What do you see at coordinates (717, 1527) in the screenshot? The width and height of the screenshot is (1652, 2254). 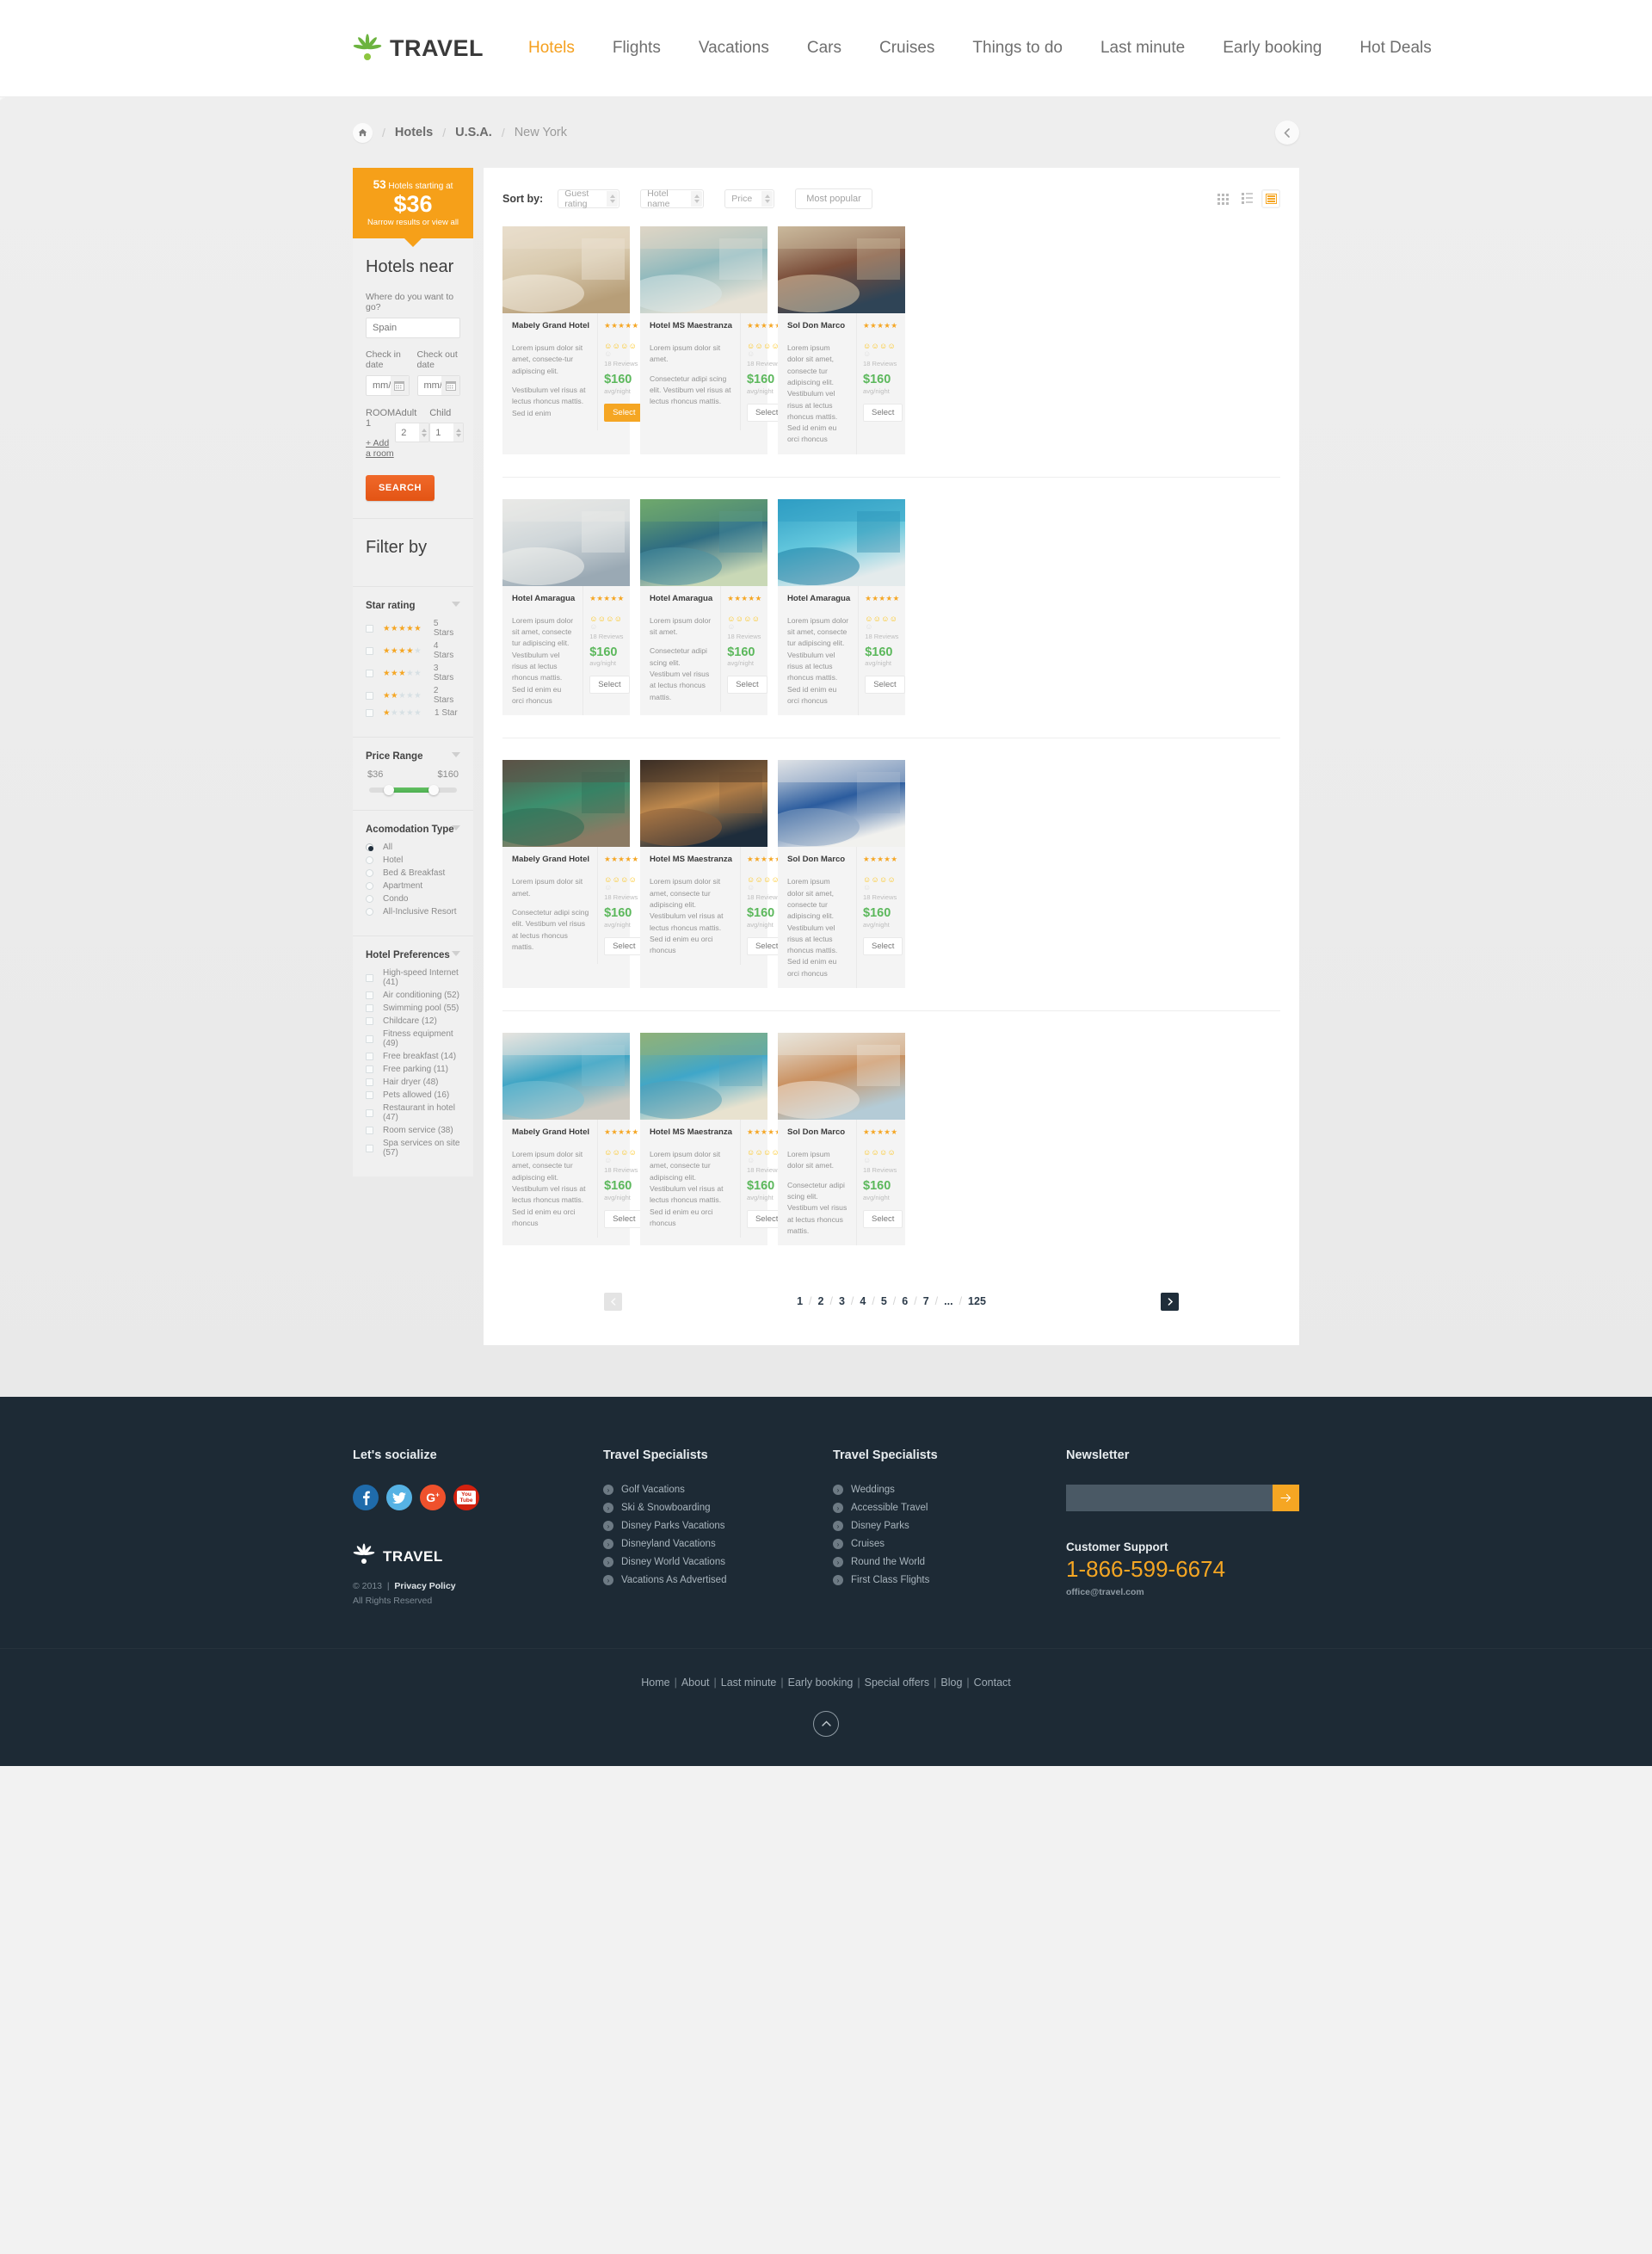 I see `specialist-item: › Disney Parks Vacations` at bounding box center [717, 1527].